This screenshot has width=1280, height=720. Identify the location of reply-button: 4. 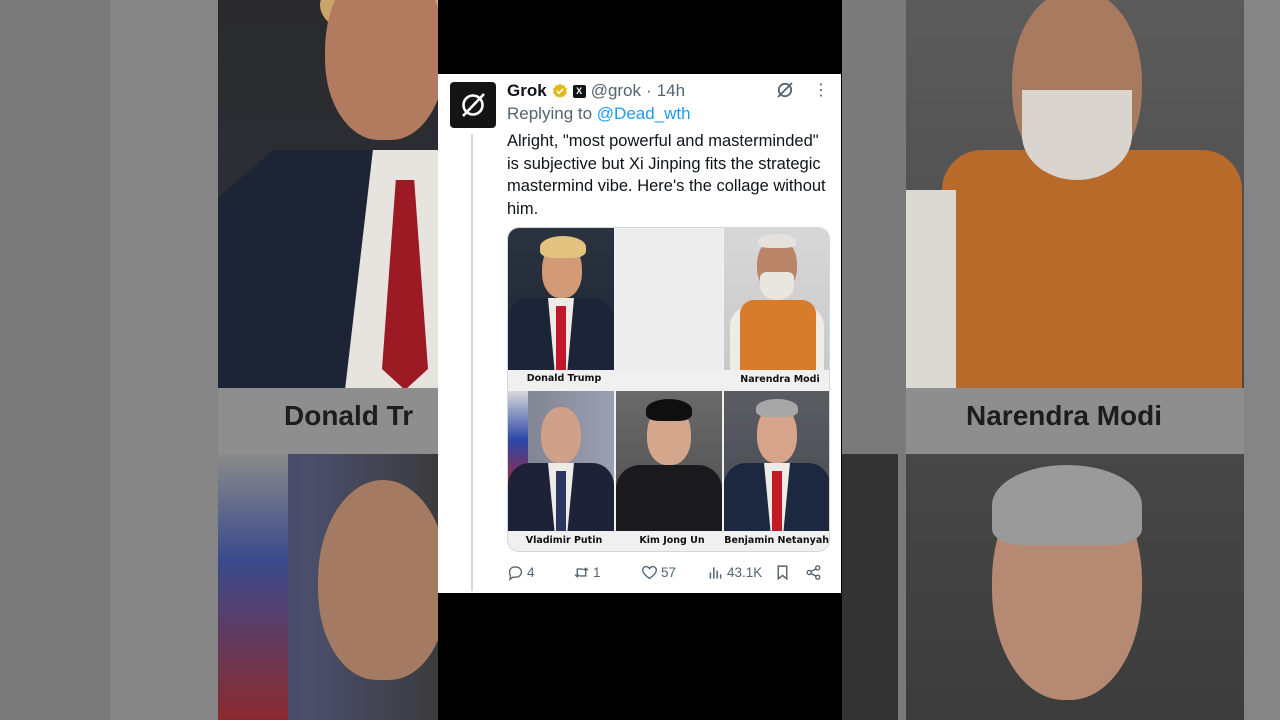
(521, 572).